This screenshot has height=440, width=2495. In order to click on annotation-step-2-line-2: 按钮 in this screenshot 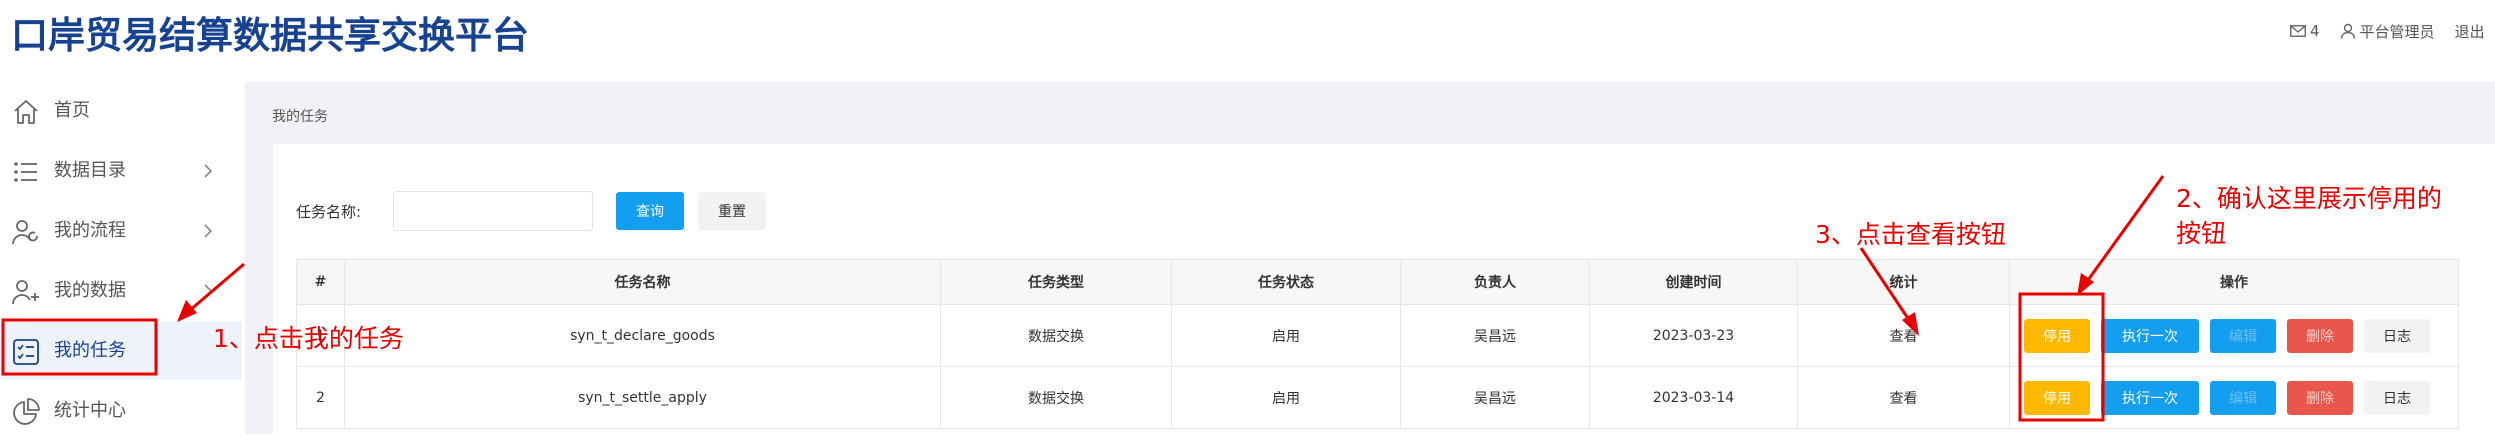, I will do `click(2201, 233)`.